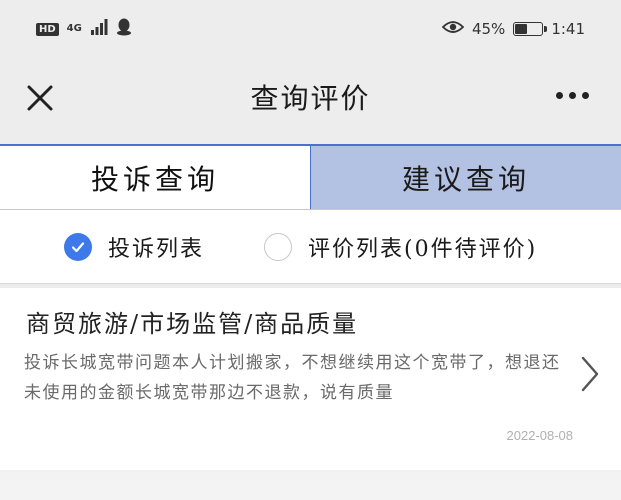  I want to click on status-right: 45% 1:41, so click(513, 29).